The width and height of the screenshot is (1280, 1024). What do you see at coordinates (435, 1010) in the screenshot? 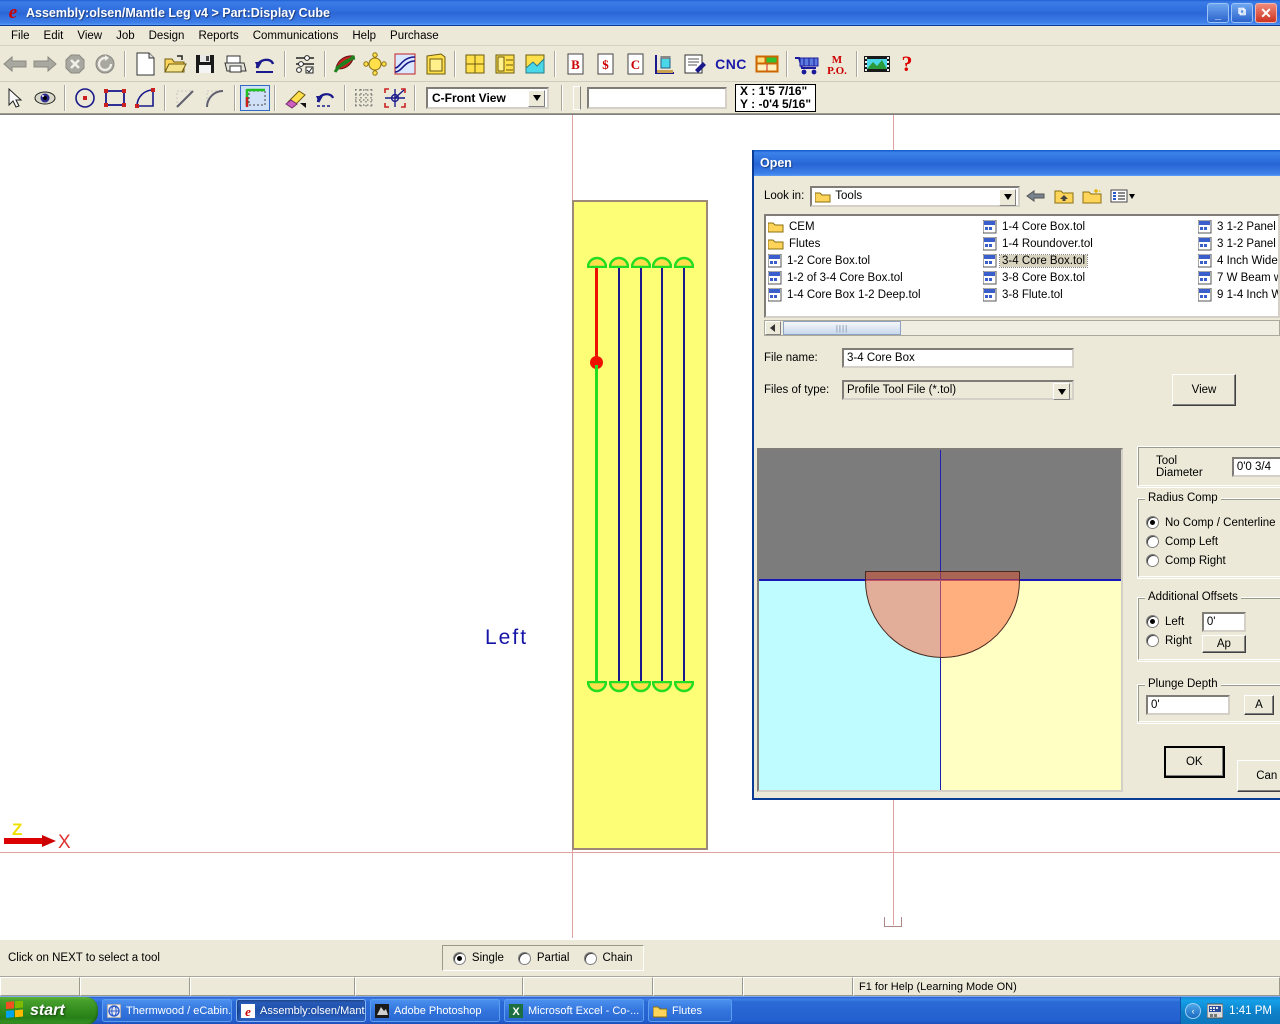
I see `taskbar-item-photoshop: Adobe Photoshop` at bounding box center [435, 1010].